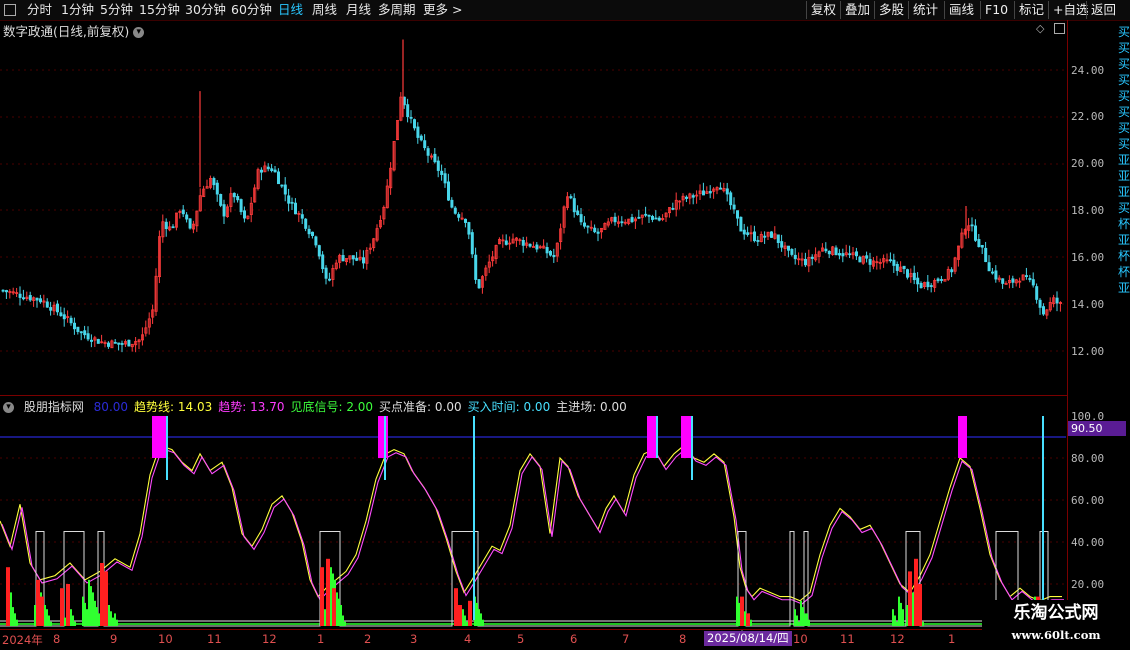  Describe the element at coordinates (8, 407) in the screenshot. I see `collapse-icon: ▾` at that location.